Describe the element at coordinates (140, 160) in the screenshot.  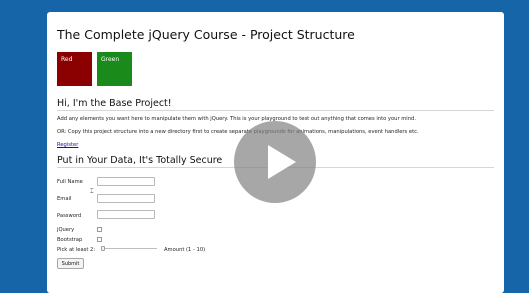
I see `form-heading: Put in Your Data, It's Totally Secure` at that location.